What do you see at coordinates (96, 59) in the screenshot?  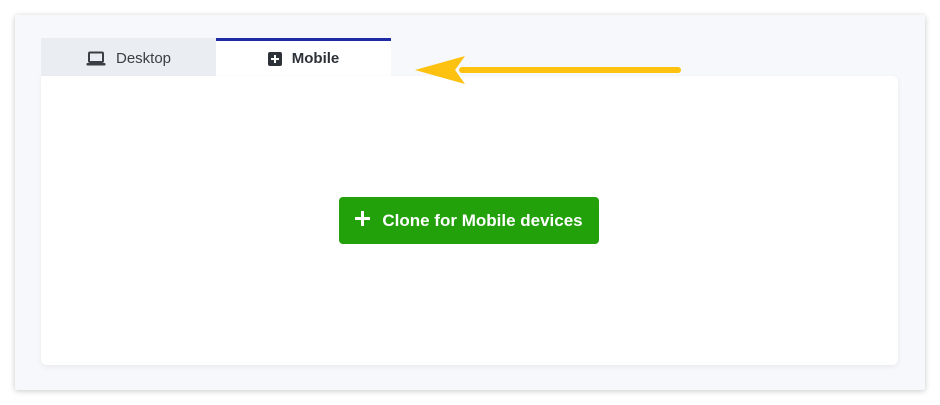 I see `laptop-icon` at bounding box center [96, 59].